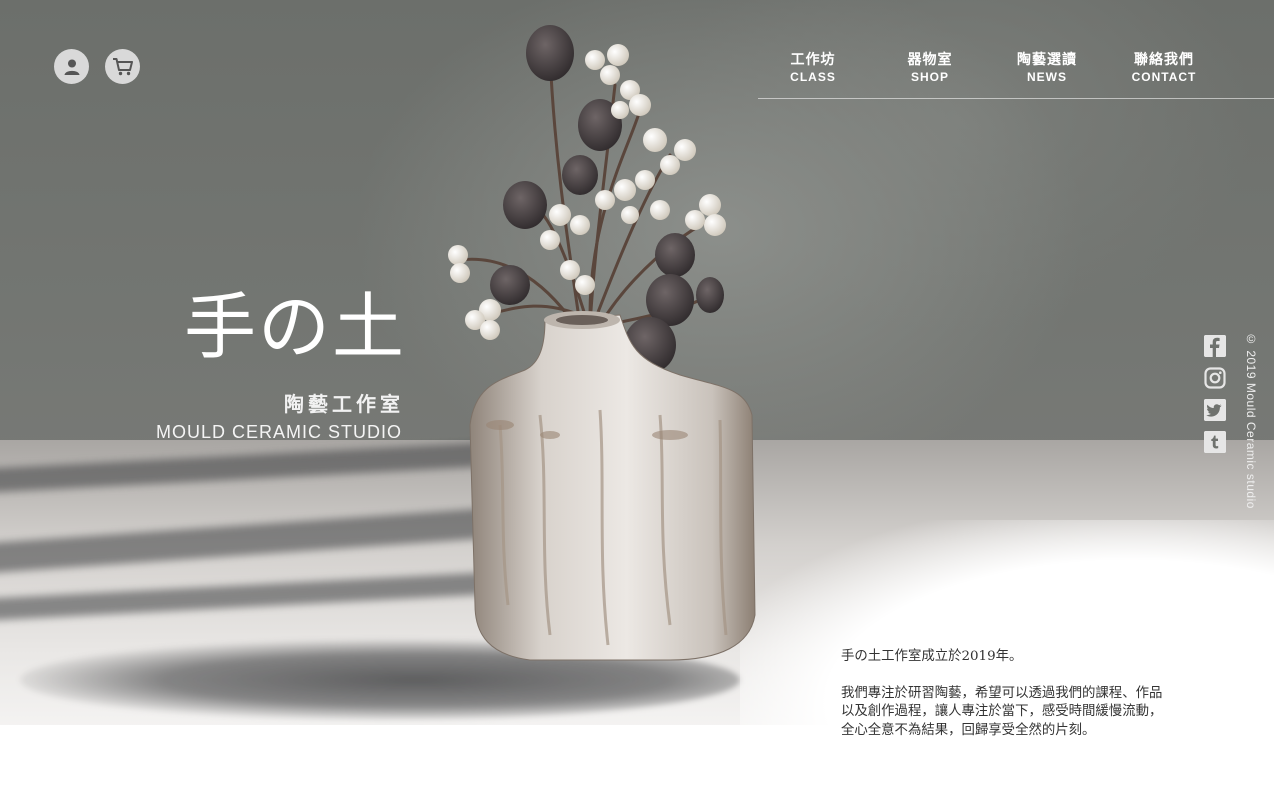  What do you see at coordinates (1002, 711) in the screenshot?
I see `intro-line: 以及創作過程，讓人專注於當下，感受時間緩慢流動，` at bounding box center [1002, 711].